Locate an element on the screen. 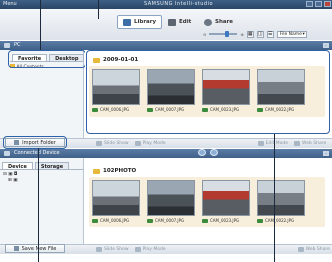 This screenshot has width=332, height=262. library-icon is located at coordinates (127, 22).